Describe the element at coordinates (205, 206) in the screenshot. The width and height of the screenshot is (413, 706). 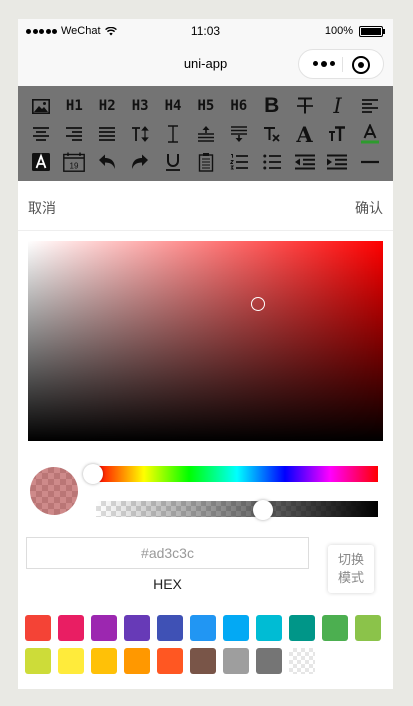
I see `picker-header: 取消 确认` at that location.